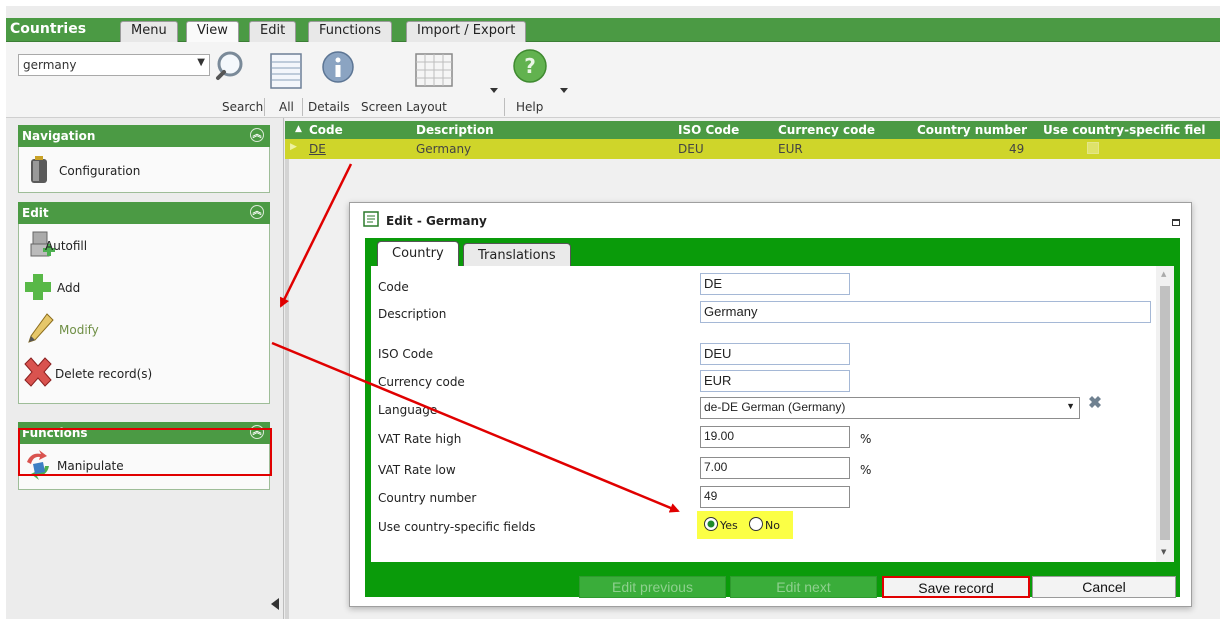 This screenshot has height=619, width=1220. I want to click on scrollbar-thumb, so click(1165, 413).